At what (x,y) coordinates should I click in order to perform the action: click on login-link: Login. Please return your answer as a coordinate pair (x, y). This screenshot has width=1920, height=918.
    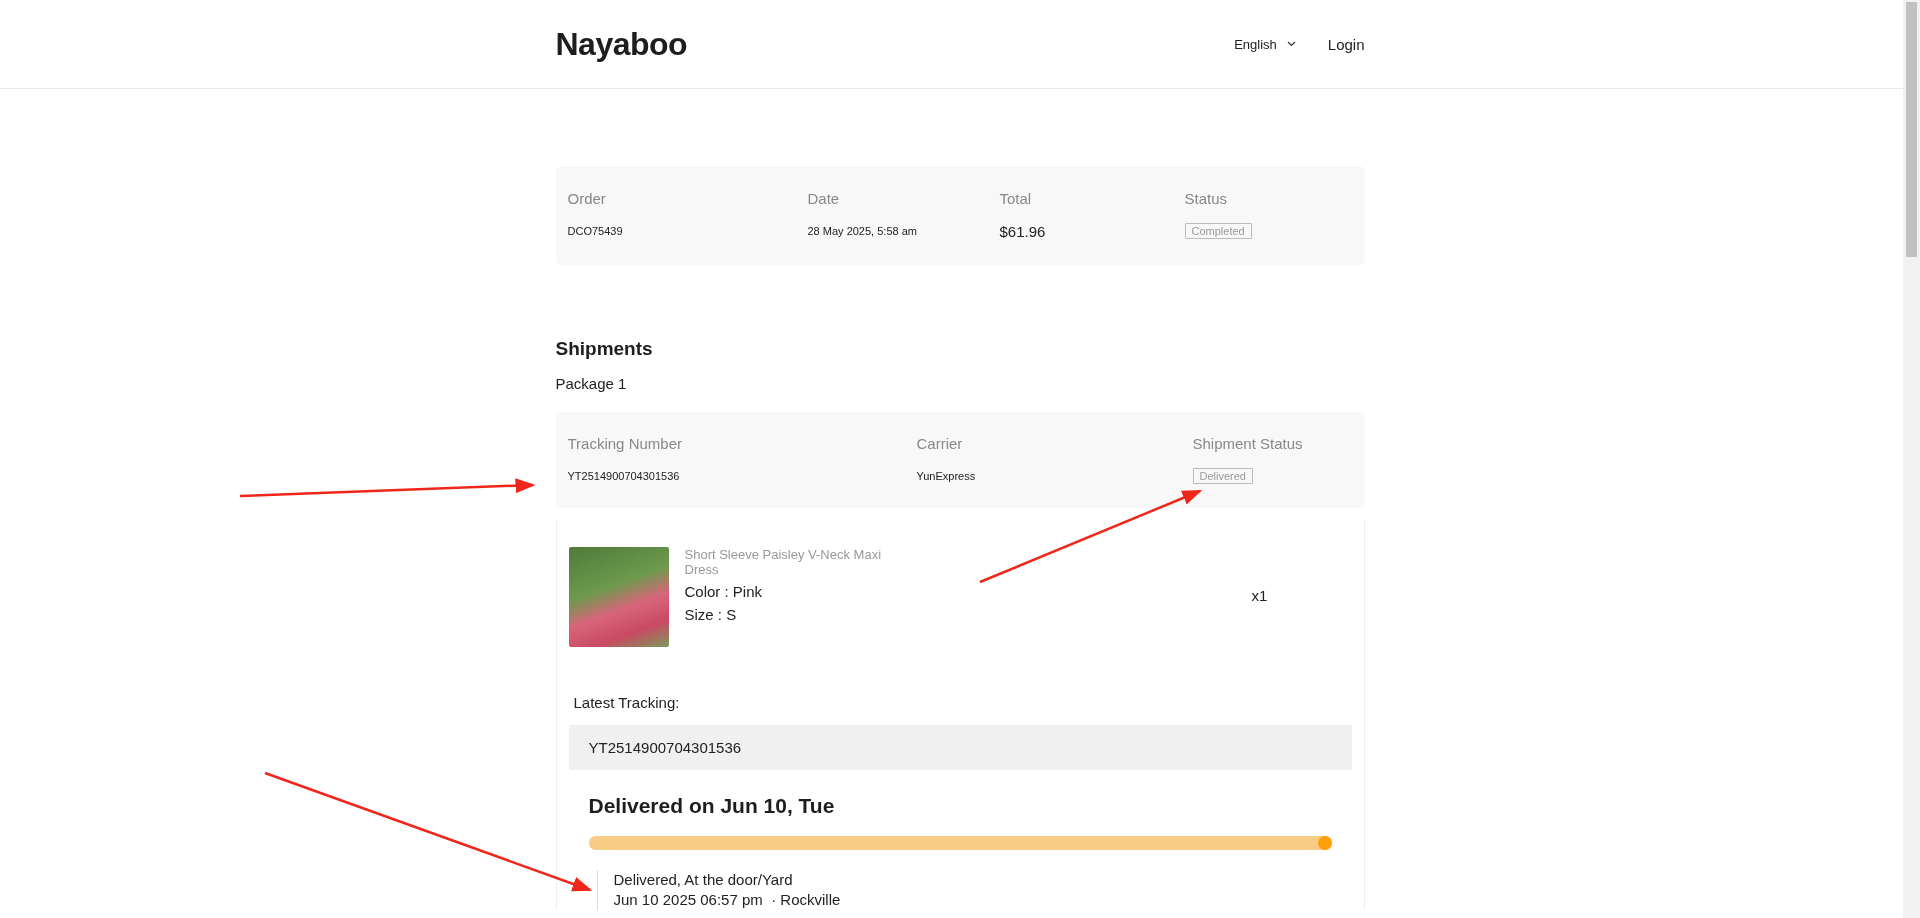
    Looking at the image, I should click on (1346, 44).